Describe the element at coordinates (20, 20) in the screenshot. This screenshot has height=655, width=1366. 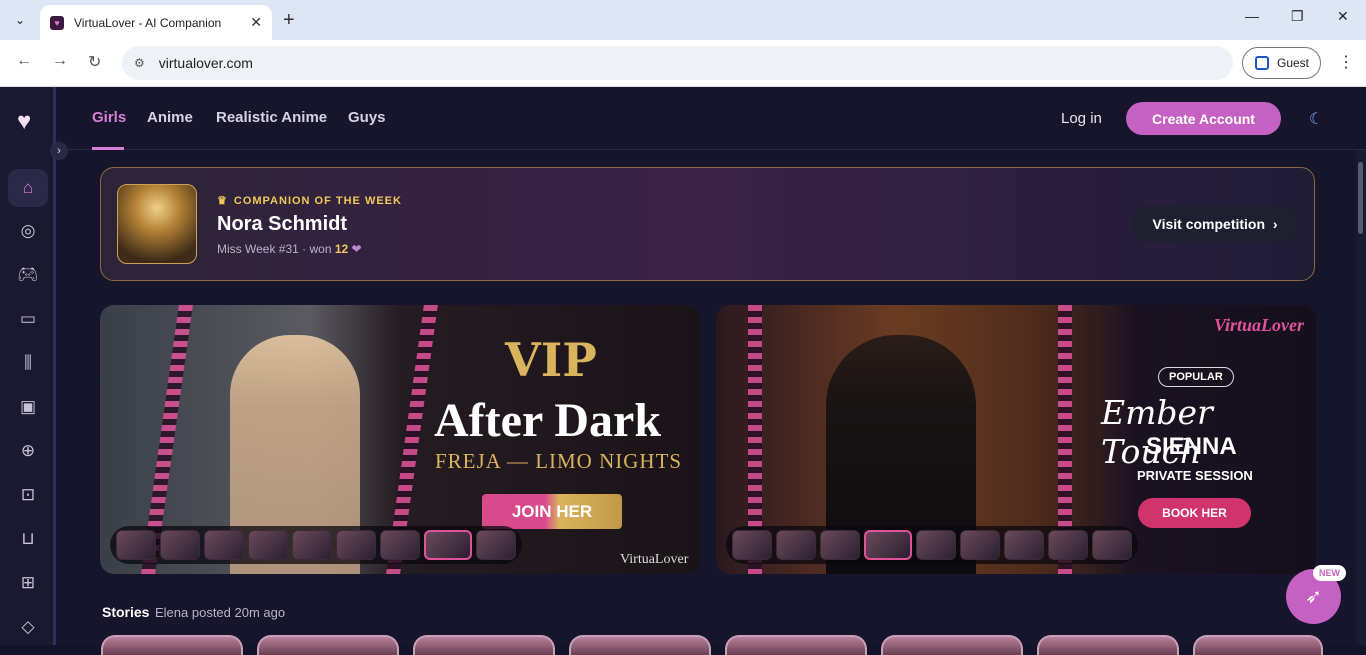
I see `tab-search-chevron-icon: ⌄` at that location.